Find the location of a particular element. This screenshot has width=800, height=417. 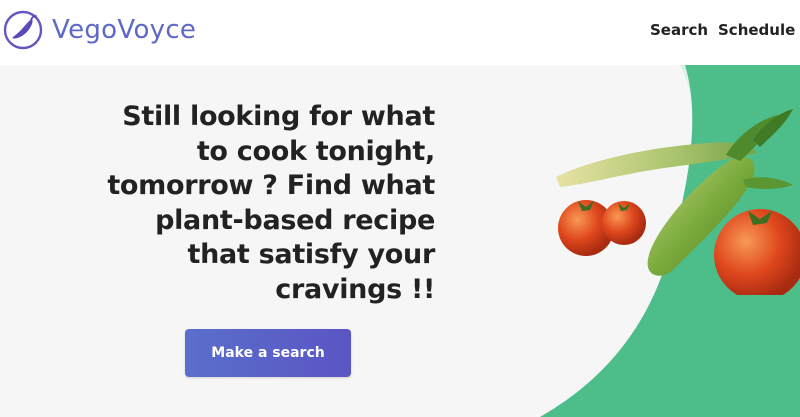

nav-search-link: Search is located at coordinates (679, 30).